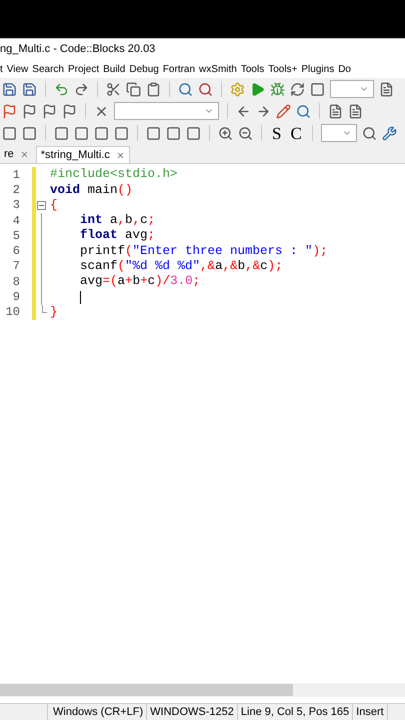 Image resolution: width=405 pixels, height=720 pixels. What do you see at coordinates (16, 297) in the screenshot?
I see `line-number: 9` at bounding box center [16, 297].